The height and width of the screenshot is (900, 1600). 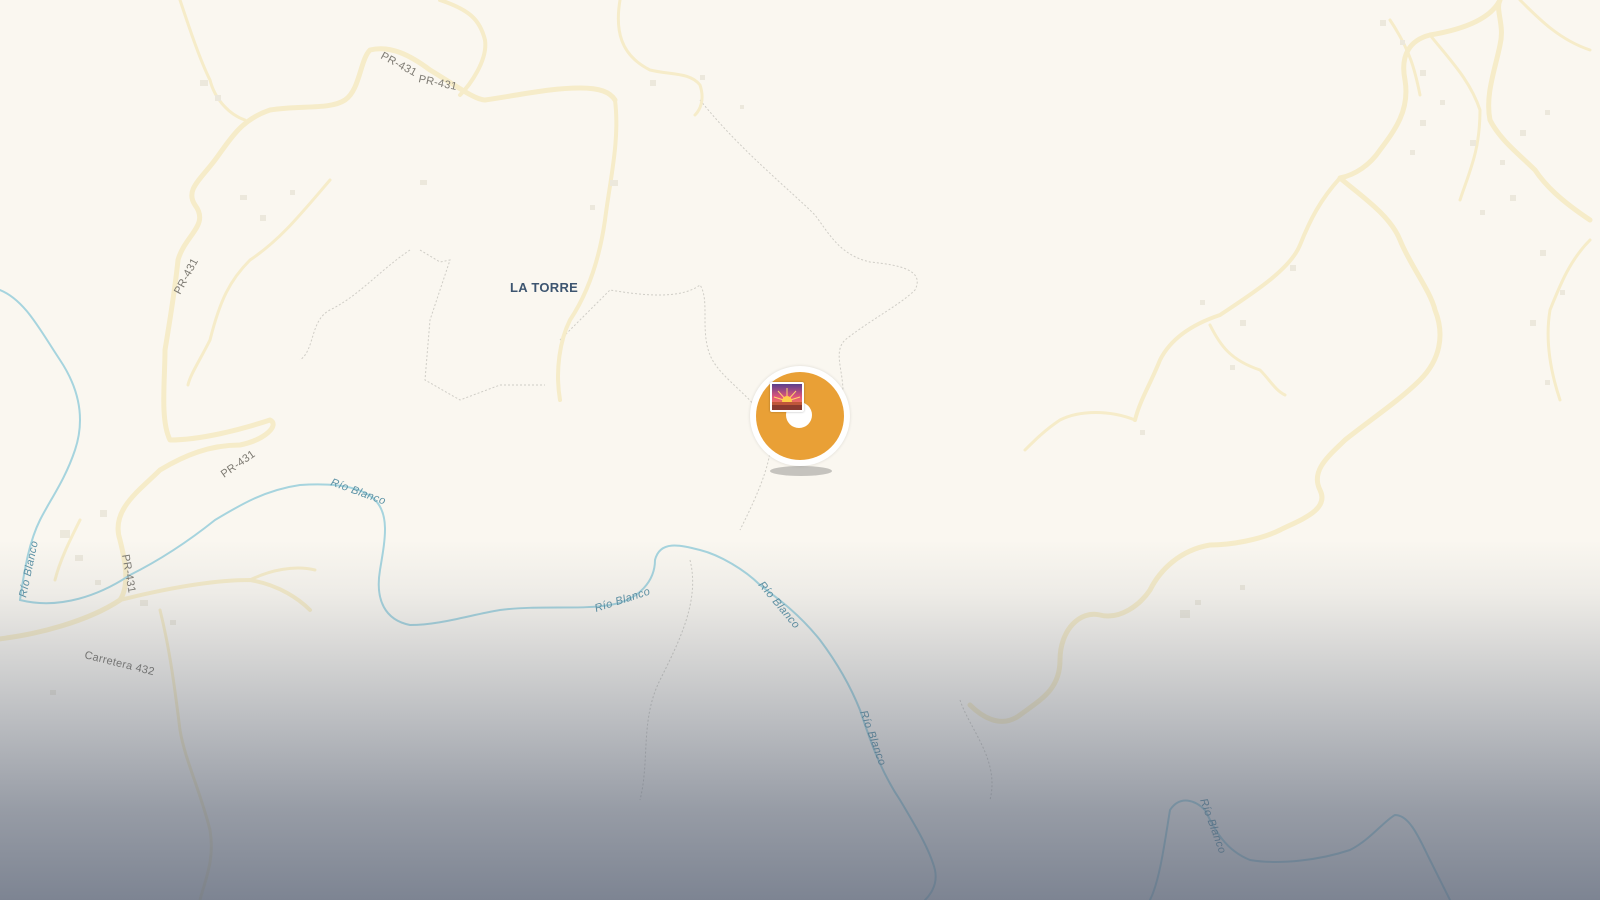 What do you see at coordinates (800, 421) in the screenshot?
I see `photo-map-marker` at bounding box center [800, 421].